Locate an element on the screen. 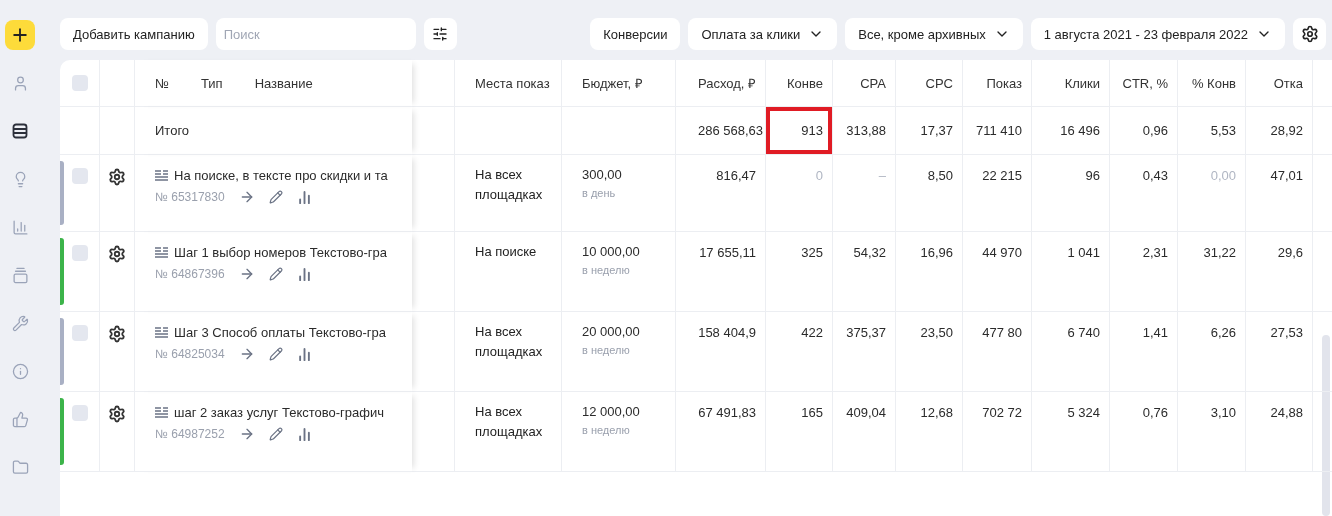  total-cell: 313,88 is located at coordinates (866, 130).